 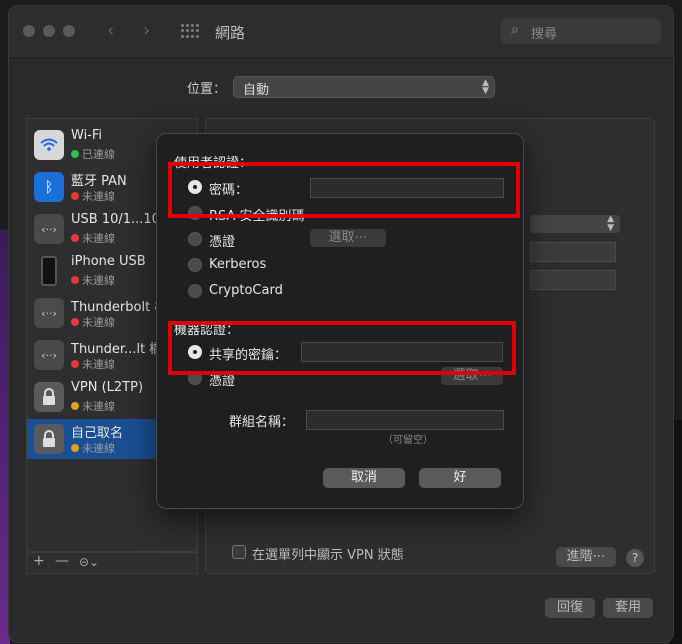 What do you see at coordinates (49, 187) in the screenshot?
I see `bluetooth-icon: ᛒ` at bounding box center [49, 187].